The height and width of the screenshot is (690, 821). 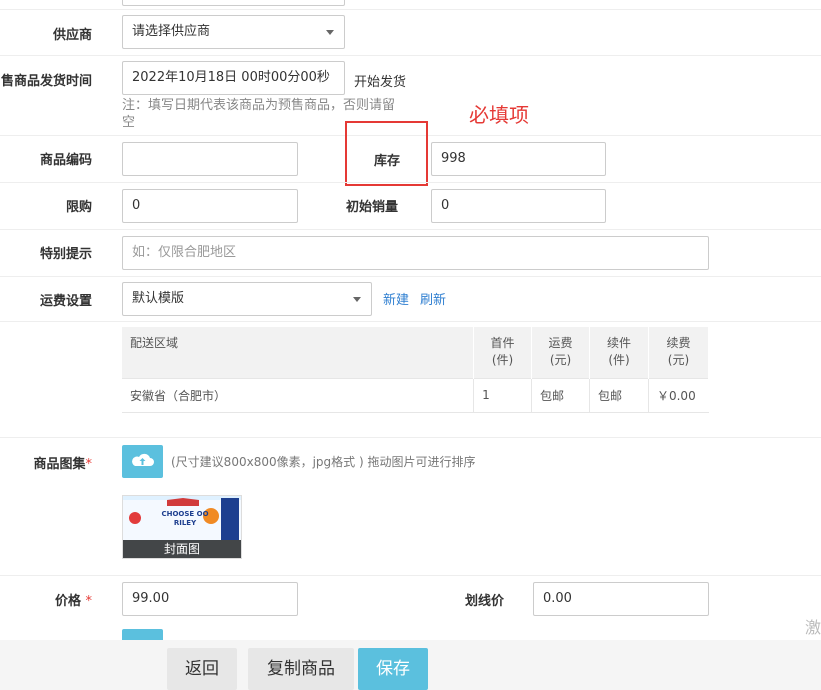 What do you see at coordinates (380, 82) in the screenshot?
I see `presale-suffix: 开始发货` at bounding box center [380, 82].